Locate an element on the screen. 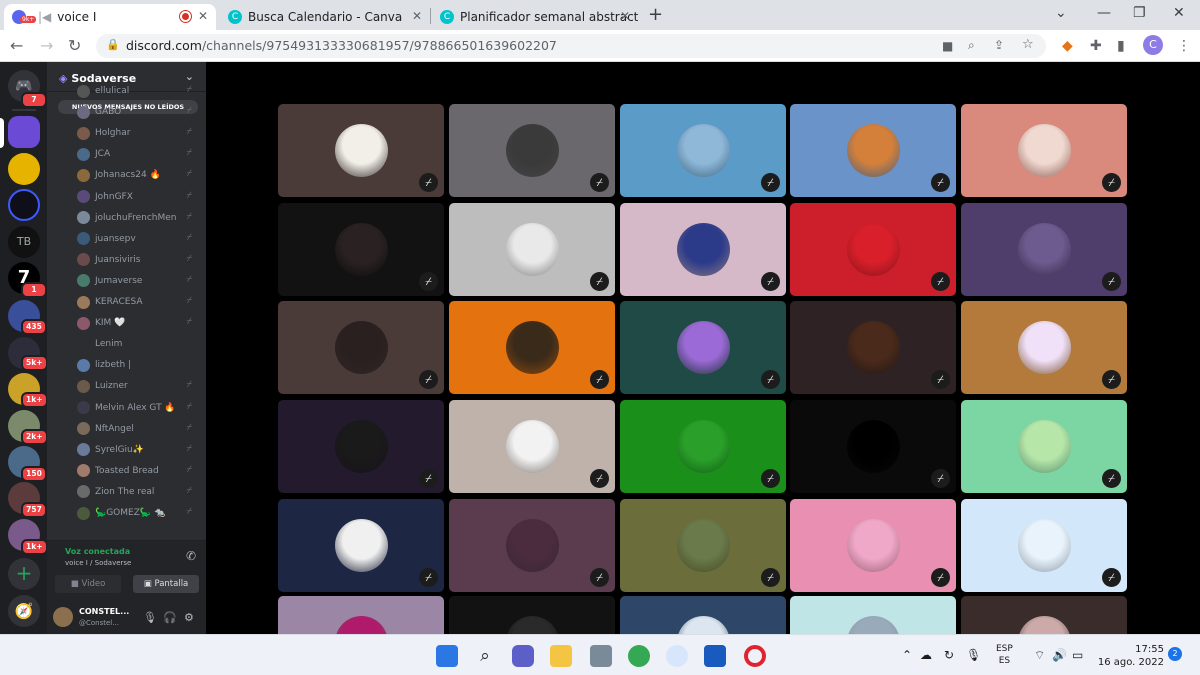  voice-status: Voz conectada is located at coordinates (97, 551).